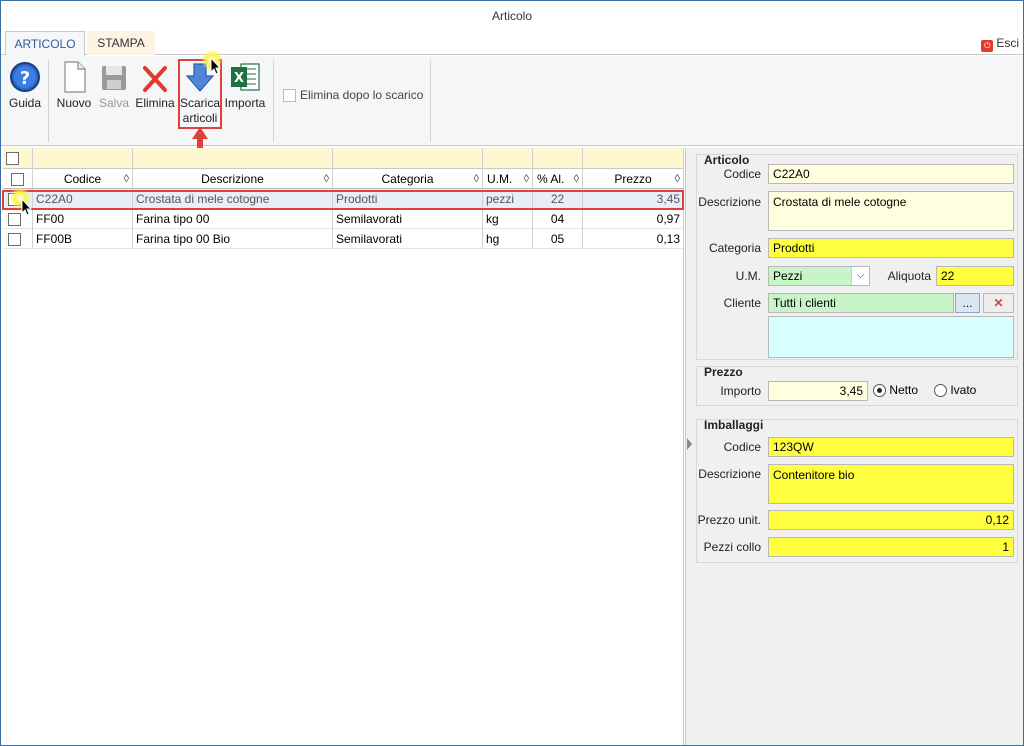 This screenshot has width=1024, height=746. I want to click on column-header-codice: Codice ◊, so click(83, 179).